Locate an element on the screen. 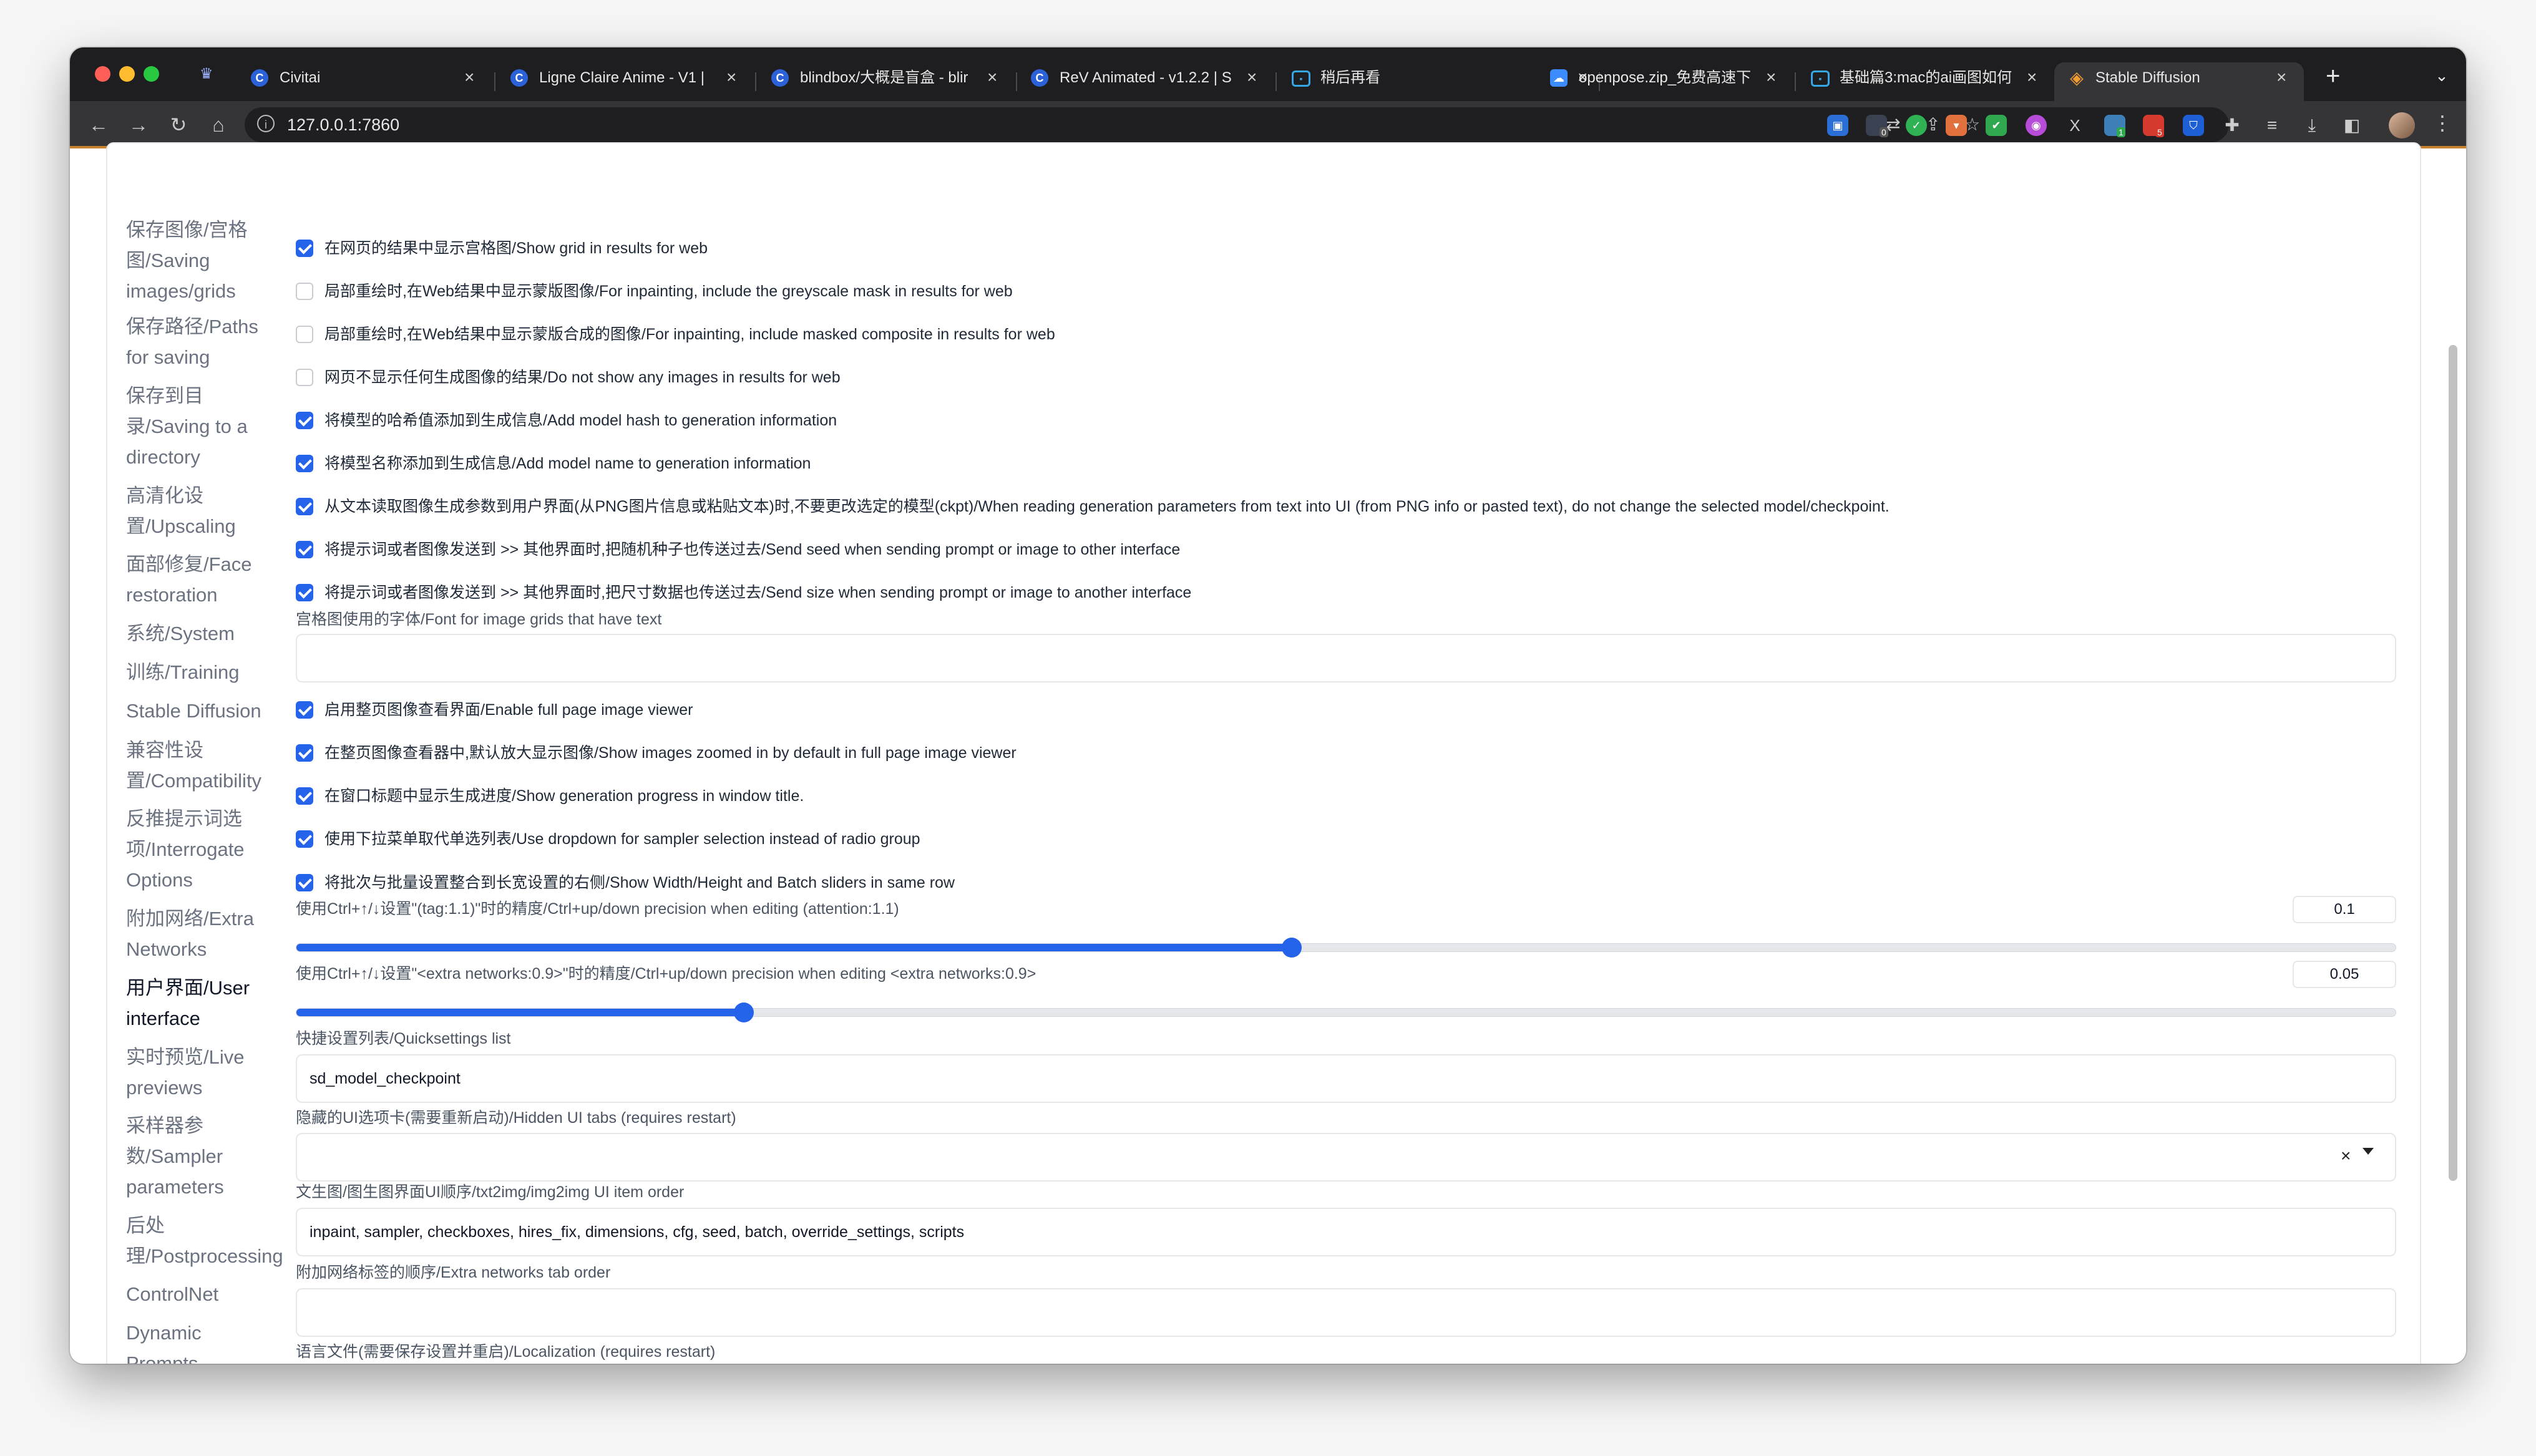  address-bar: i 127.0.0.1:7860 ⇄ ⇪ ☆ is located at coordinates (1237, 124).